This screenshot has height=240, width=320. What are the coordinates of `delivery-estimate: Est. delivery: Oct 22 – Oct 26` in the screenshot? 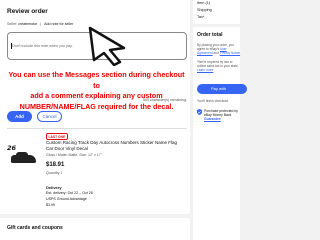 It's located at (69, 193).